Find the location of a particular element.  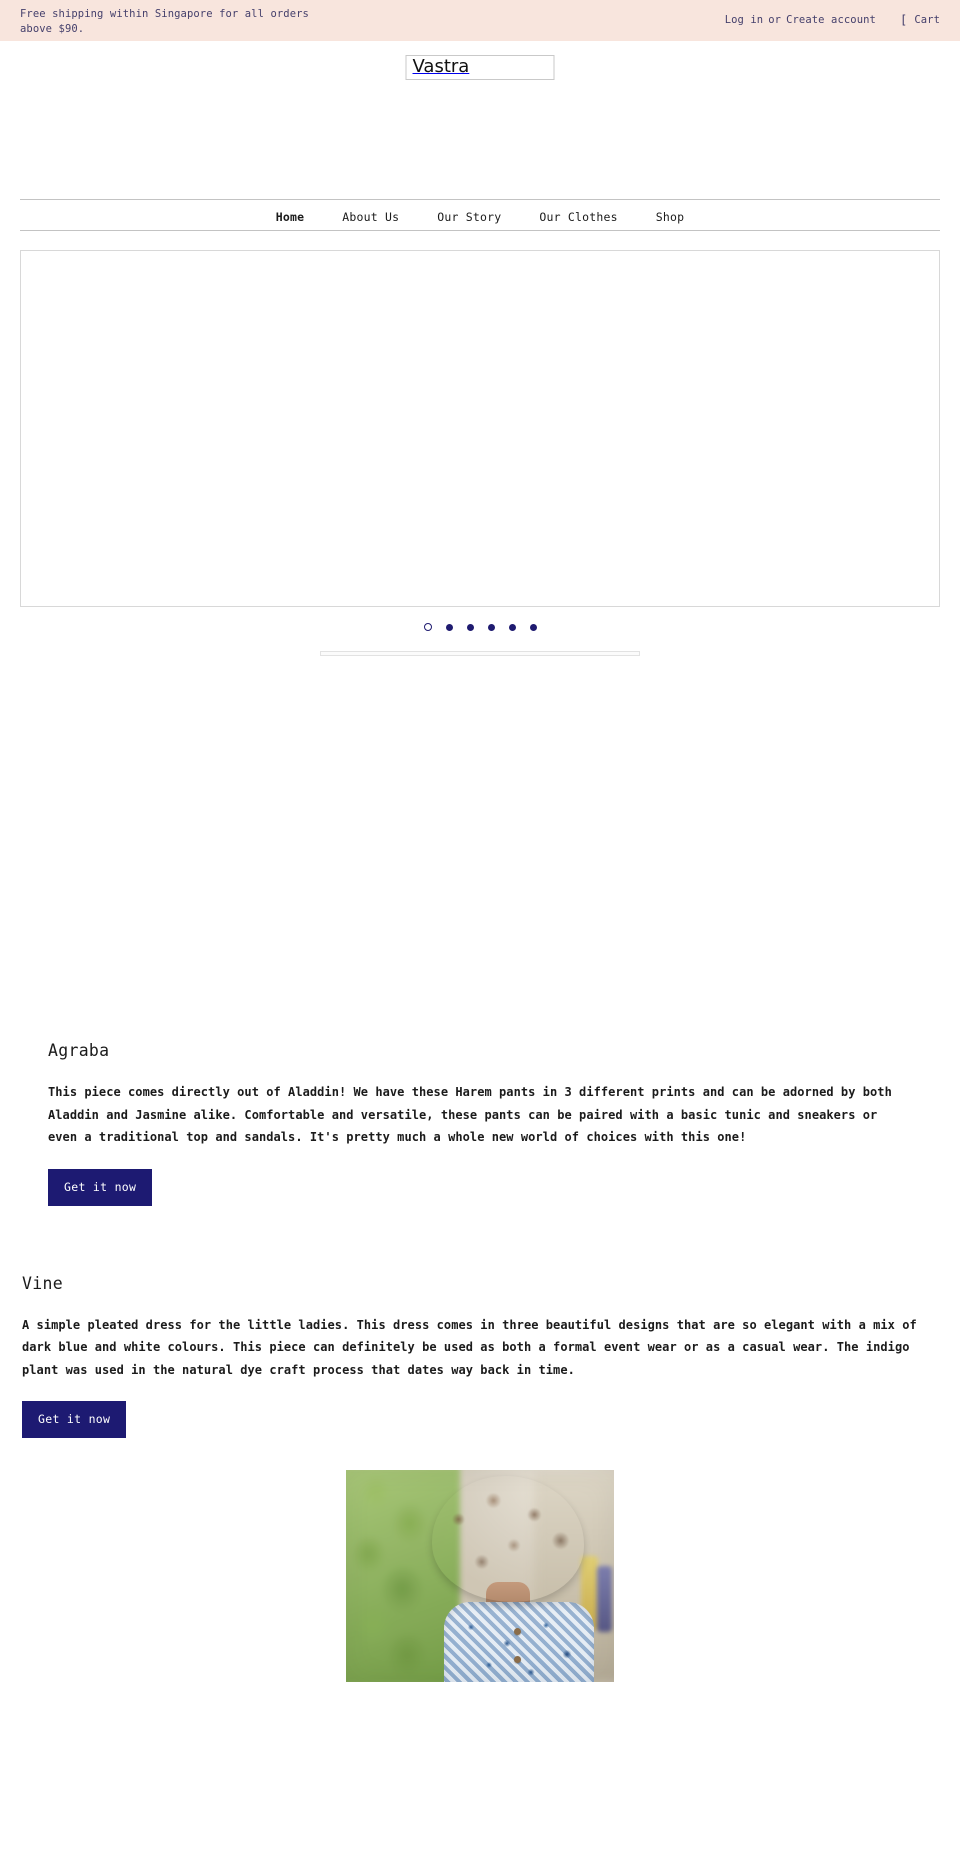

feature-title-vine: Vine is located at coordinates (42, 1283).